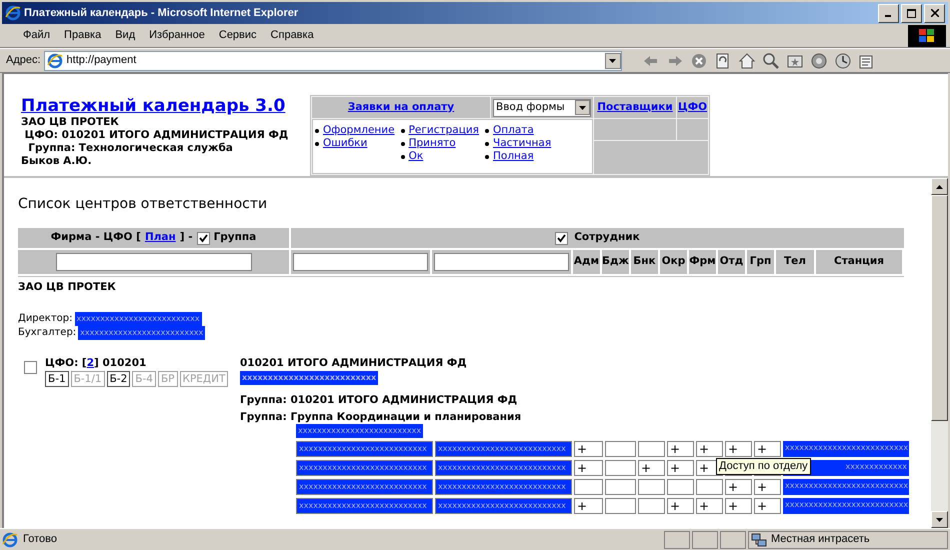 This screenshot has width=950, height=550. I want to click on header-info-line: Группа: Технологическая служба, so click(130, 148).